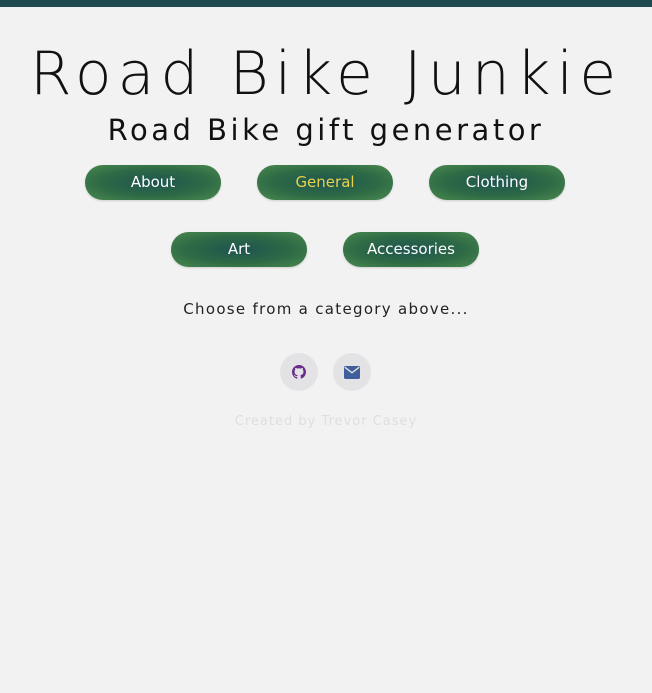 The height and width of the screenshot is (693, 652). What do you see at coordinates (326, 3) in the screenshot?
I see `top-bar` at bounding box center [326, 3].